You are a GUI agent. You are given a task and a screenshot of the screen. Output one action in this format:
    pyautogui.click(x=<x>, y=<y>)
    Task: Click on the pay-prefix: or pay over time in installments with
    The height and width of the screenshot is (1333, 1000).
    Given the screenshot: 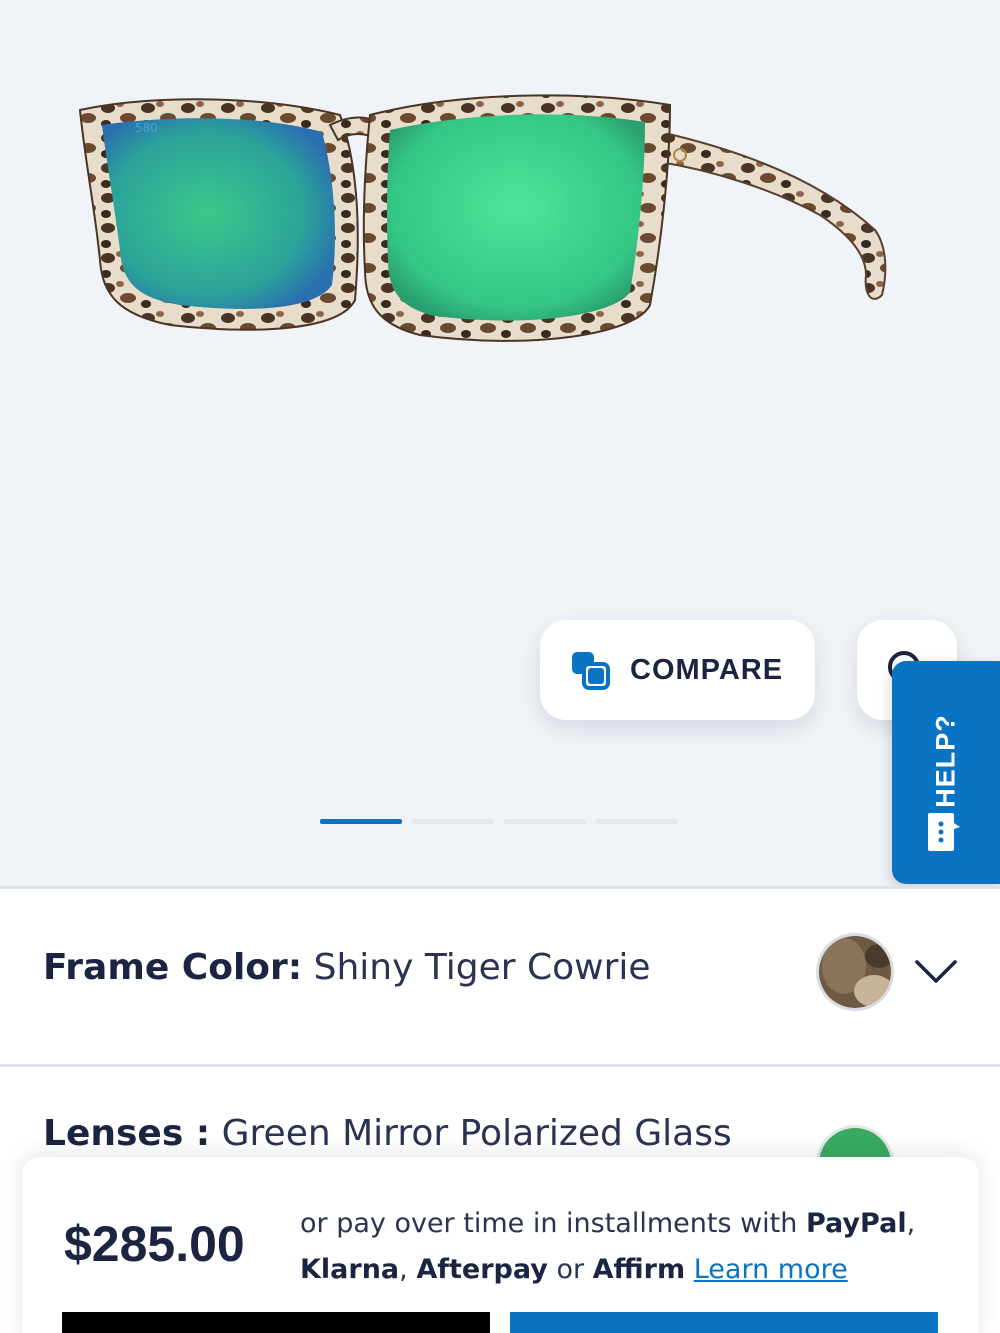 What is the action you would take?
    pyautogui.click(x=549, y=1223)
    